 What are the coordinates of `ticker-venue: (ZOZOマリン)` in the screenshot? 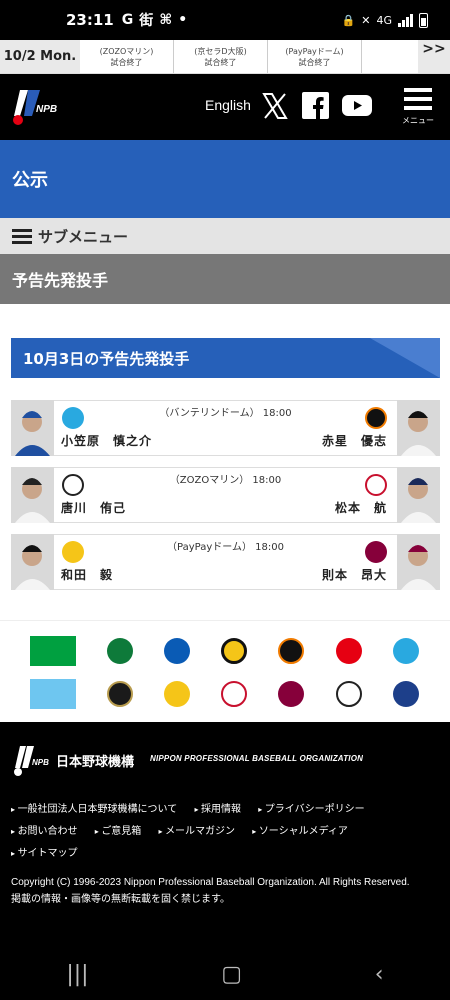 It's located at (126, 51).